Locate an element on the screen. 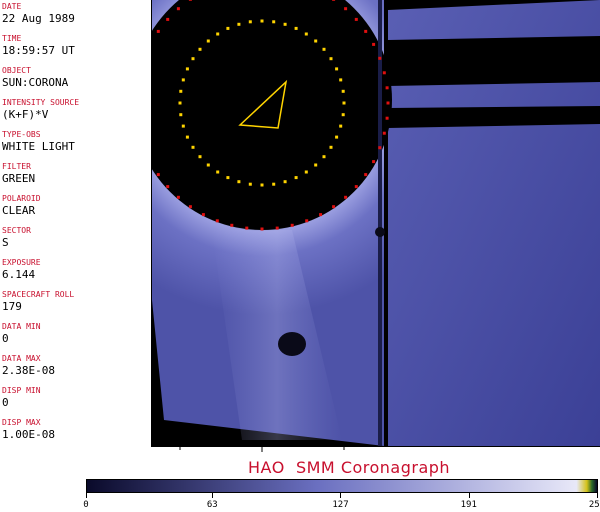  field-label: EXPOSURE is located at coordinates (21, 262).